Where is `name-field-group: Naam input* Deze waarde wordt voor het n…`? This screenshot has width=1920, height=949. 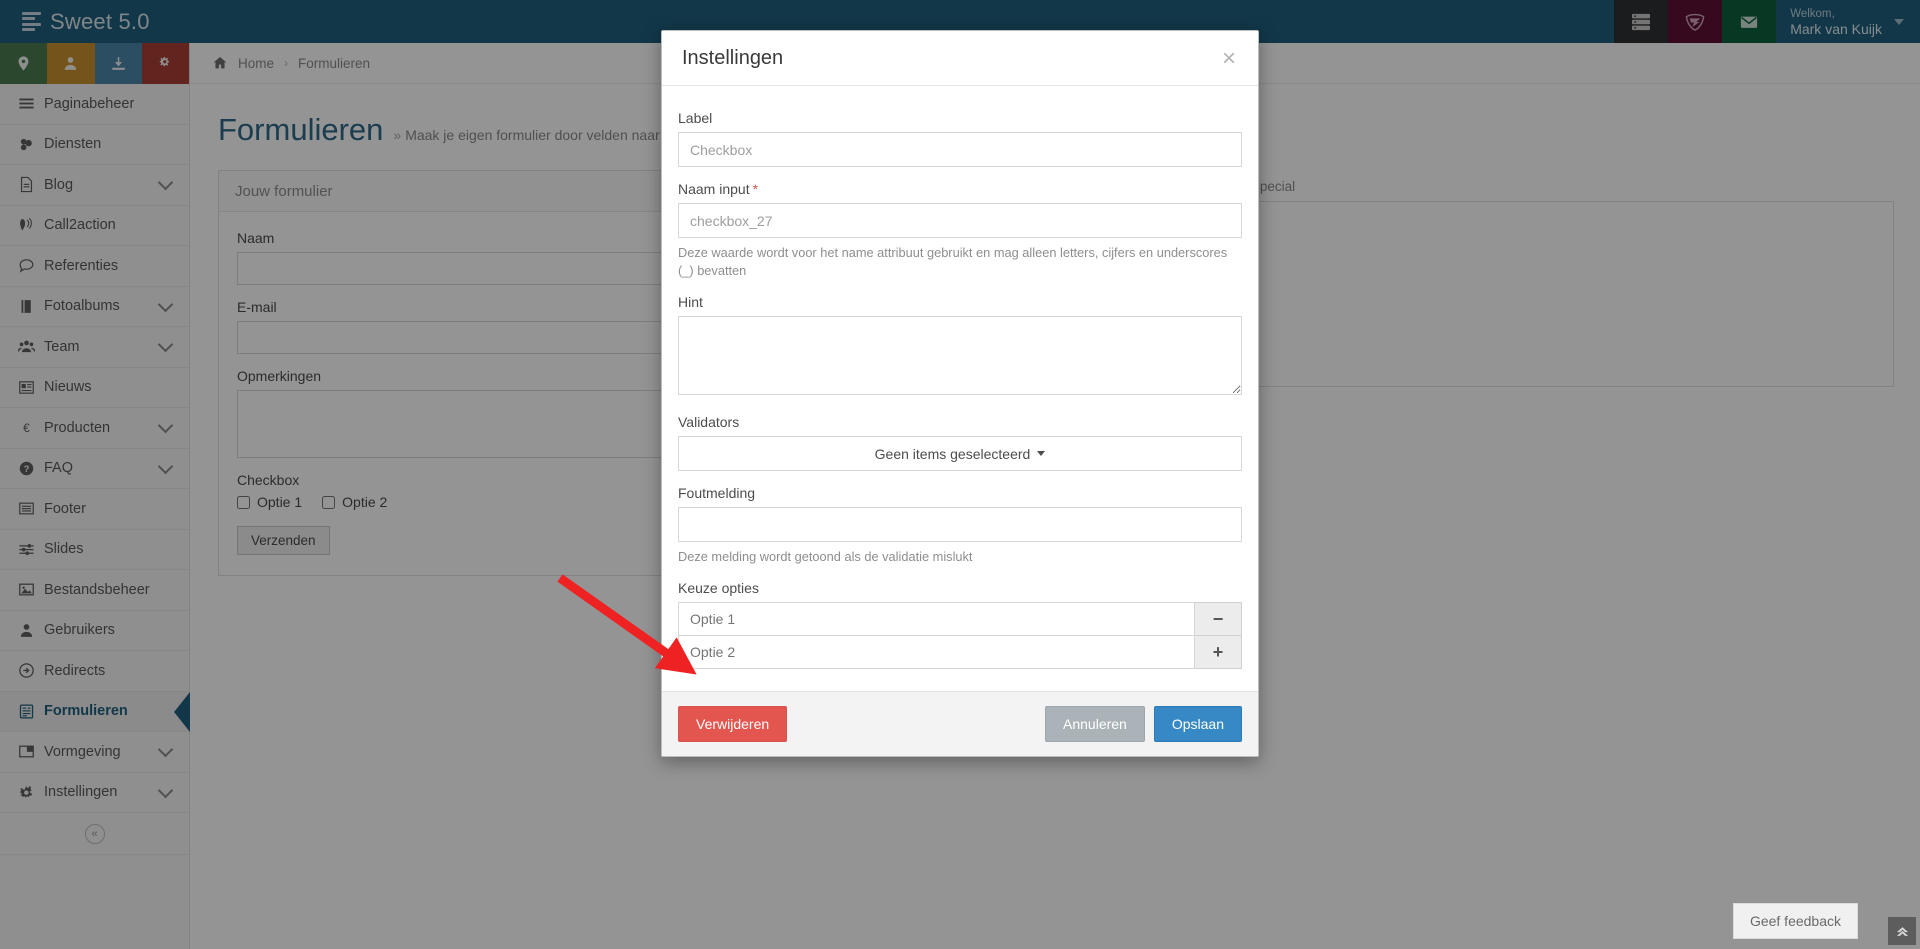 name-field-group: Naam input* Deze waarde wordt voor het n… is located at coordinates (960, 230).